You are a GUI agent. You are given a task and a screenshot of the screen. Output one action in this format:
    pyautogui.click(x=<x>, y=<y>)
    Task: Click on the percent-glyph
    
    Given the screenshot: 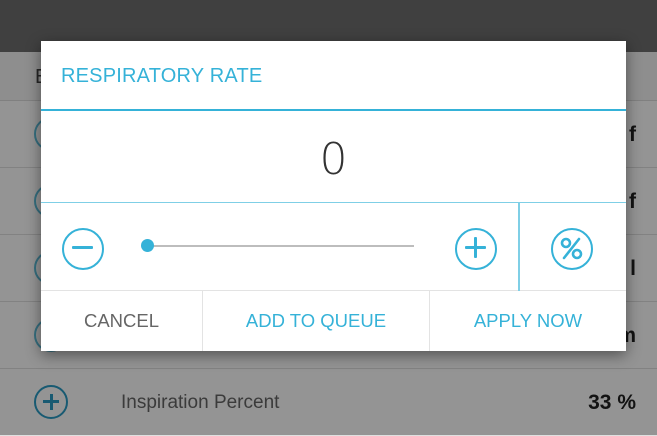 What is the action you would take?
    pyautogui.click(x=571, y=248)
    